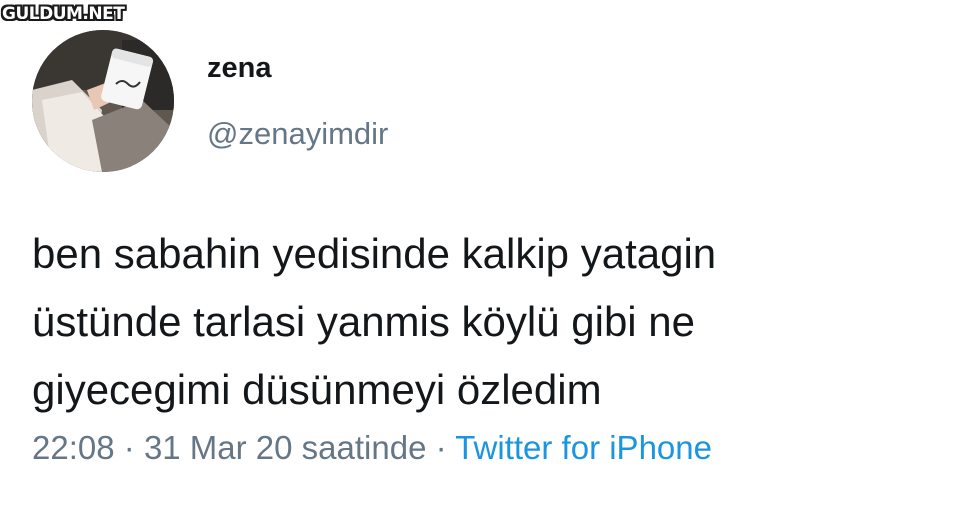 This screenshot has width=966, height=506. I want to click on avatar, so click(103, 101).